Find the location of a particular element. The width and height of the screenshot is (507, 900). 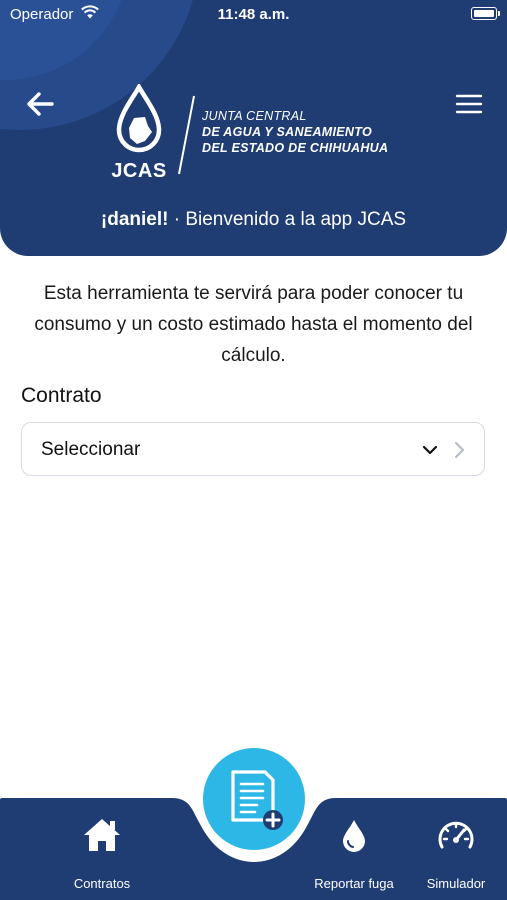

nav-item-label: Simulador is located at coordinates (456, 883).